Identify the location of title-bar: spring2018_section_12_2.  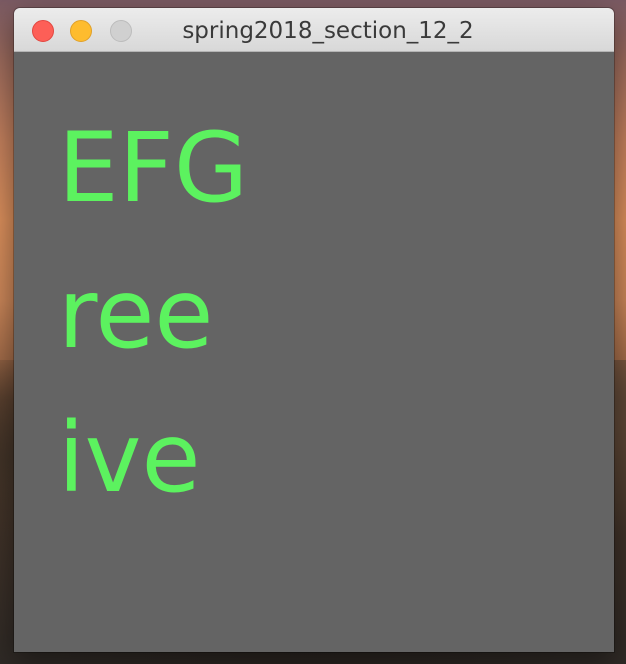
(314, 30).